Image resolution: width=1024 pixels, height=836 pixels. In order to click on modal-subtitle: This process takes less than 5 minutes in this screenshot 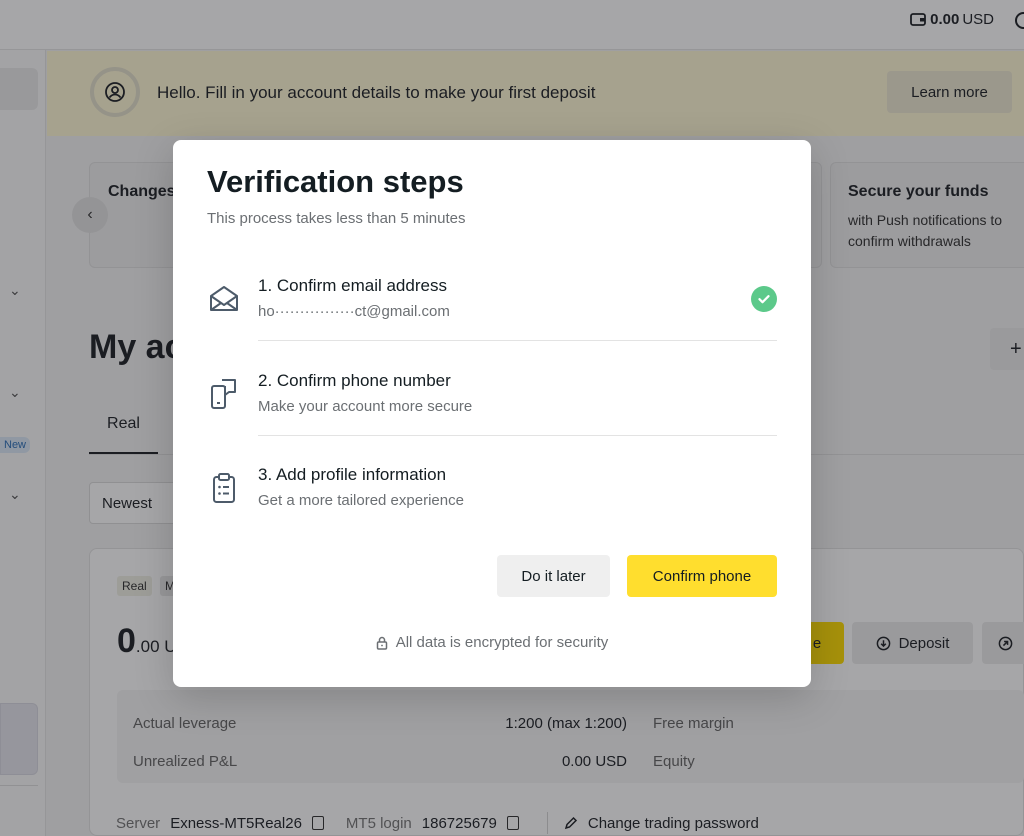, I will do `click(336, 218)`.